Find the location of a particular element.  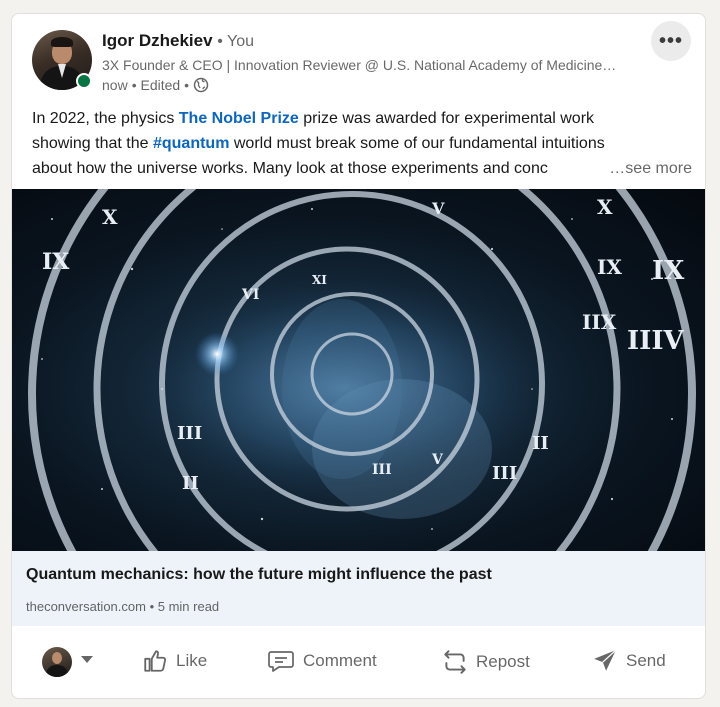

comment-button: Comment is located at coordinates (322, 661).